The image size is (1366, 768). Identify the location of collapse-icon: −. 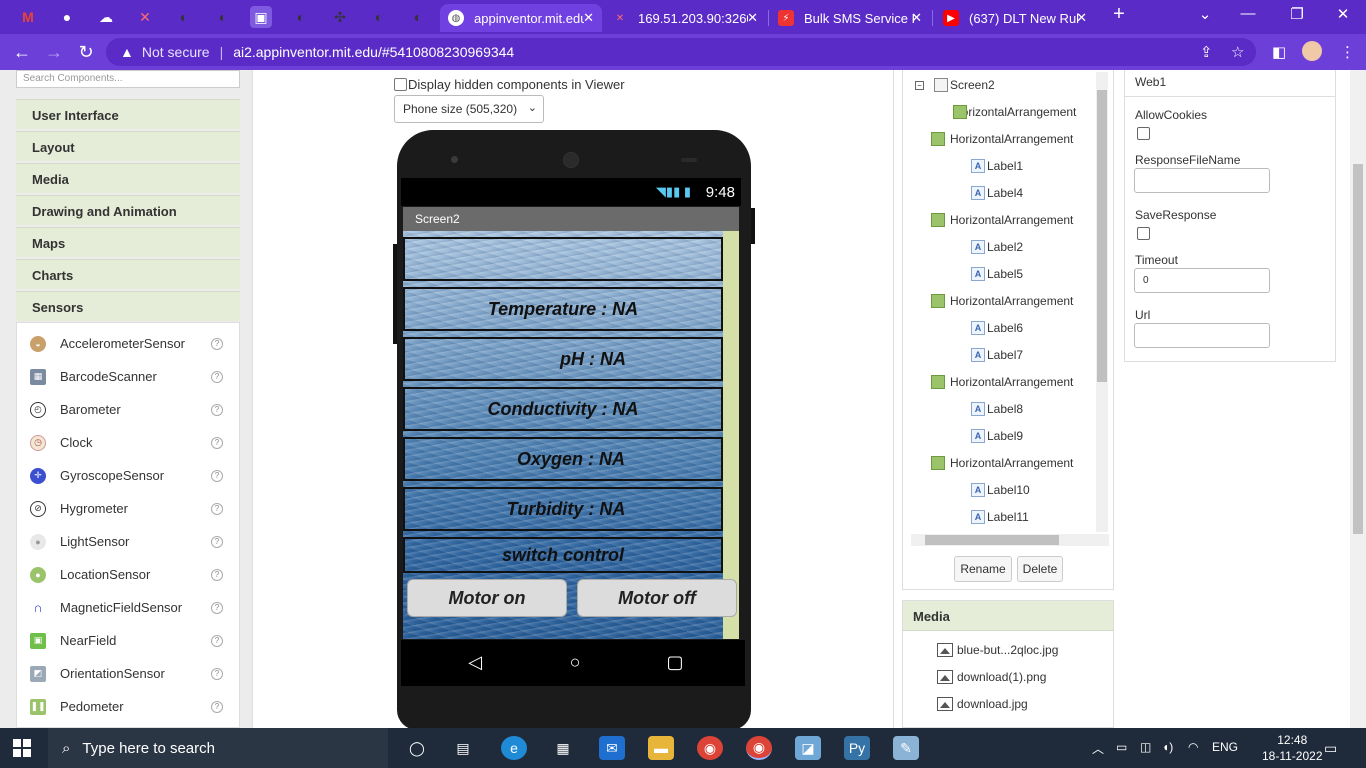
(919, 85).